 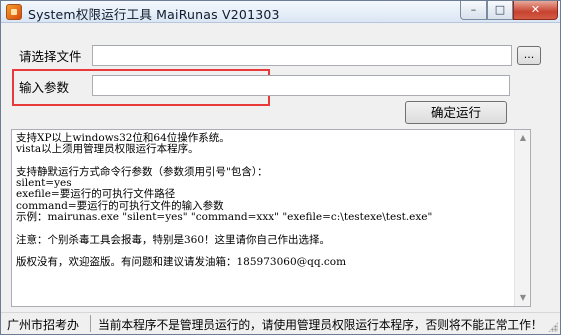 What do you see at coordinates (523, 298) in the screenshot?
I see `scroll-down-icon: ▼` at bounding box center [523, 298].